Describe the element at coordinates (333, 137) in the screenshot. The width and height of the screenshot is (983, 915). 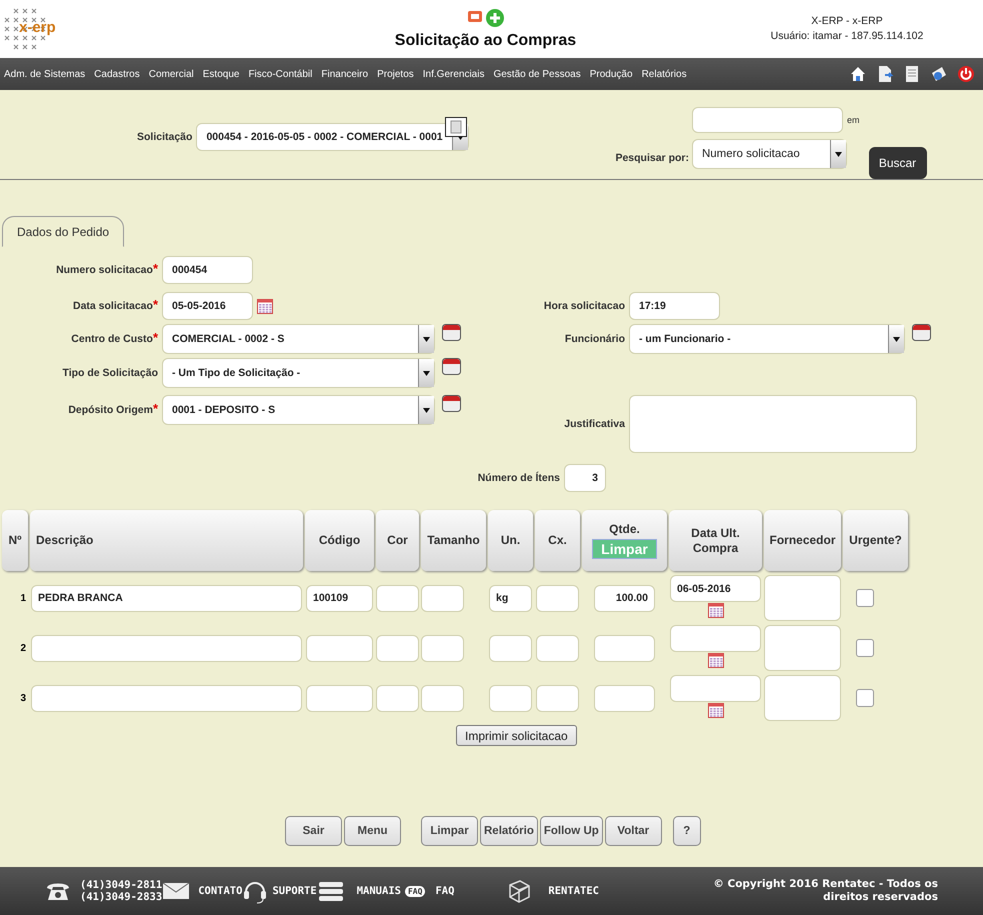
I see `dropdown: 000454 - 2016-05-05 - 0002 - COMERCIAL - 0001` at that location.